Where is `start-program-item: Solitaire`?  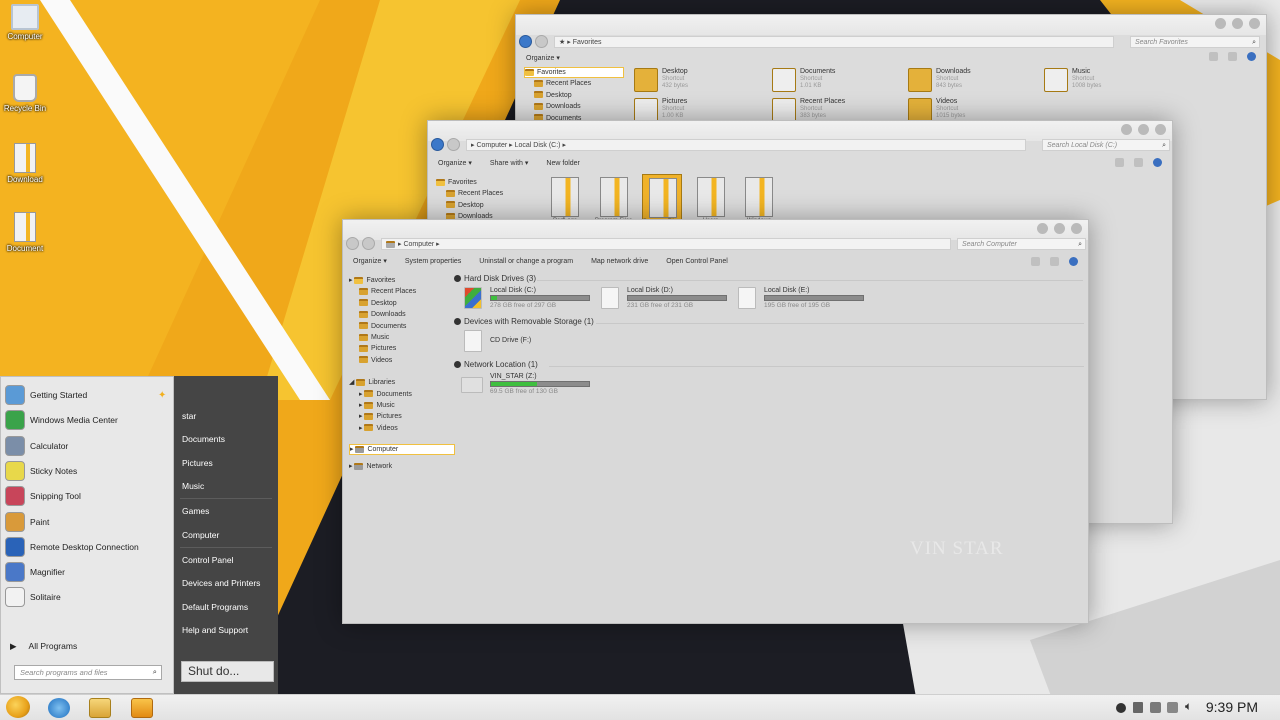
start-program-item: Solitaire is located at coordinates (33, 597).